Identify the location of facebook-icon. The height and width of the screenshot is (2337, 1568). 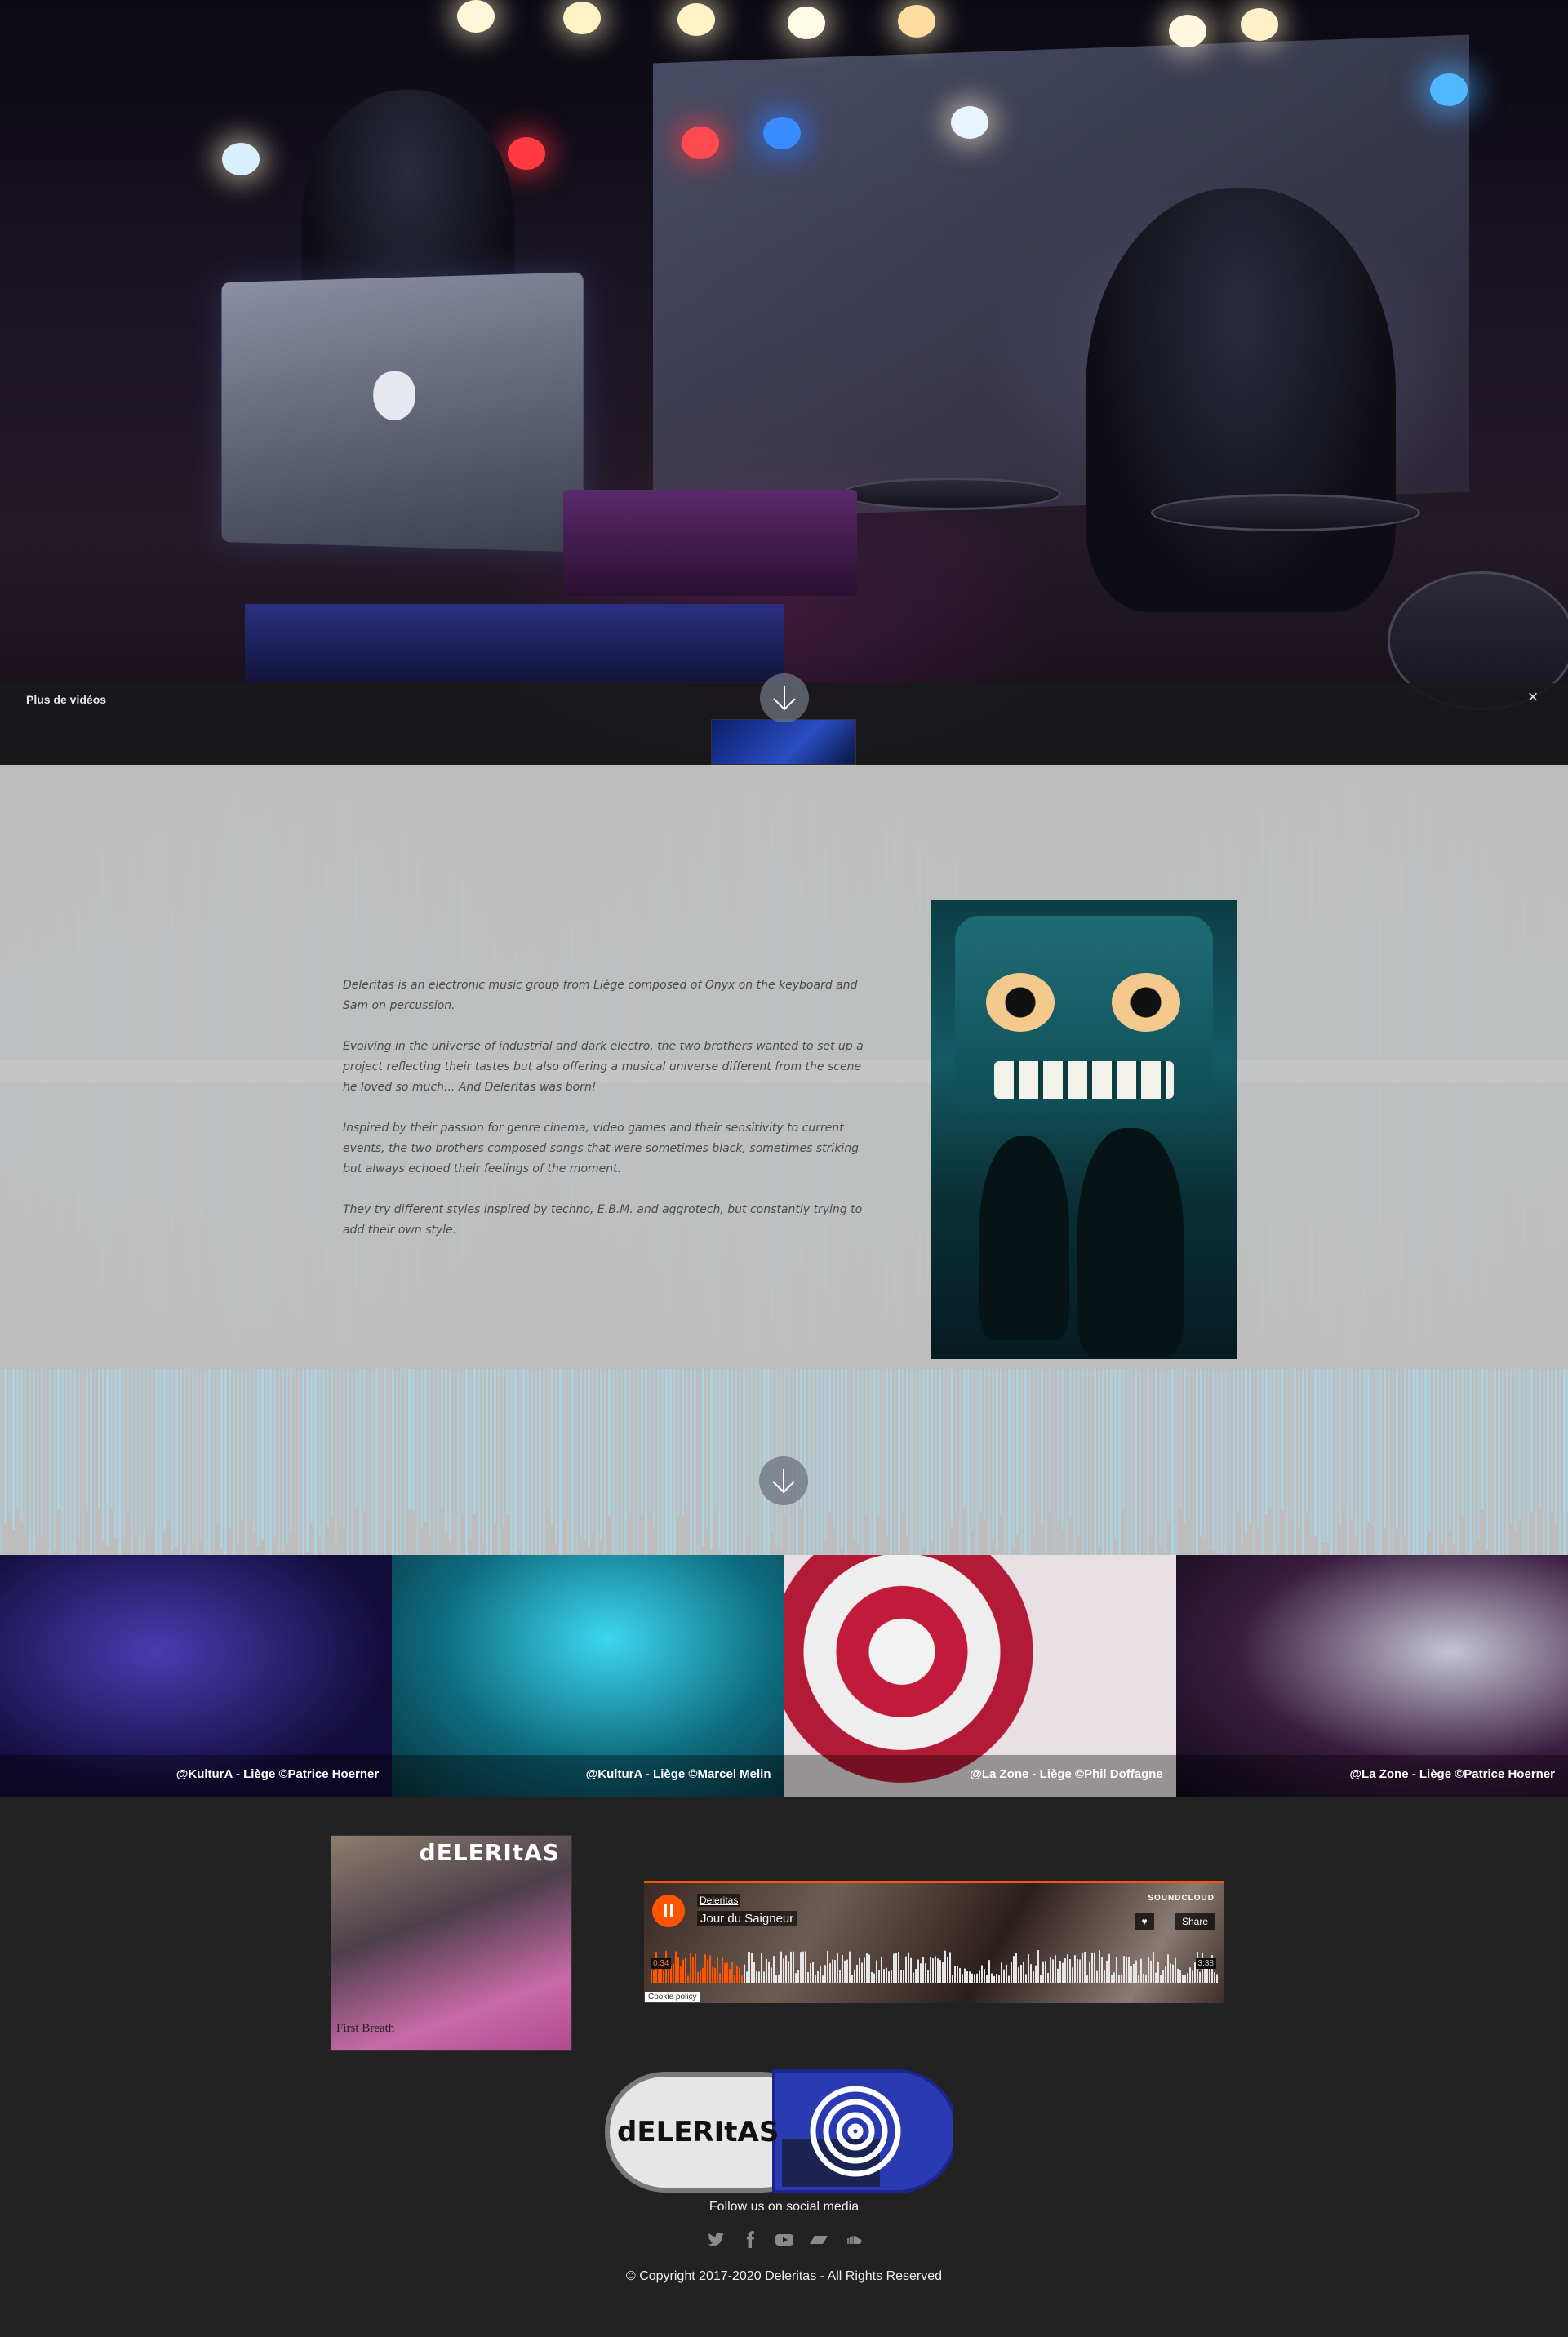
(750, 2240).